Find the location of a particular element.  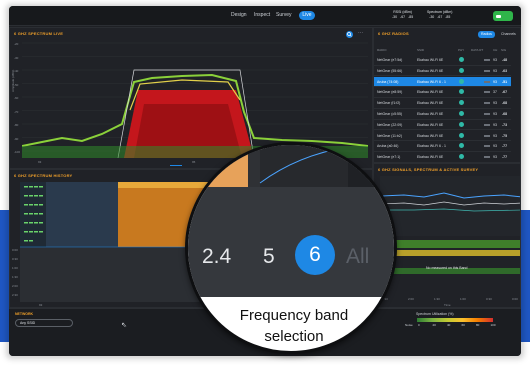

utilization-scale-tick: 40 is located at coordinates (449, 325).